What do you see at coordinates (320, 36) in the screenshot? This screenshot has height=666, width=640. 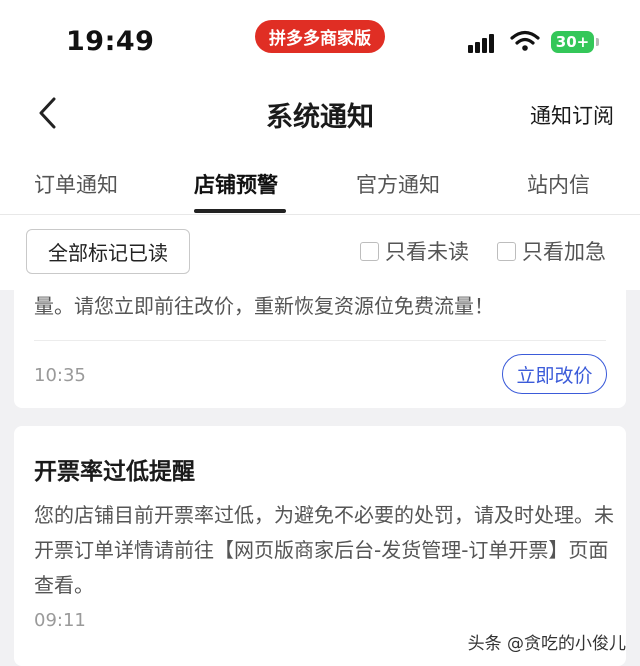 I see `app-badge: 拼多多商家版` at bounding box center [320, 36].